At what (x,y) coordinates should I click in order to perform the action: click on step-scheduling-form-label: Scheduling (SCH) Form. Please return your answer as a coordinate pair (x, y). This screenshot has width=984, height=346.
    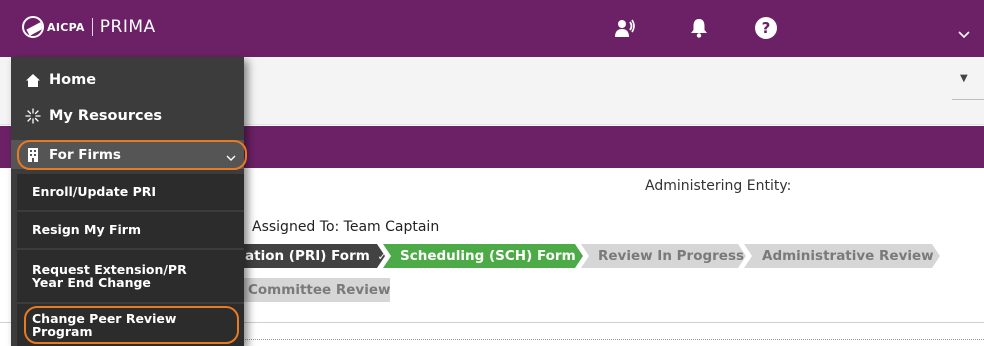
    Looking at the image, I should click on (488, 256).